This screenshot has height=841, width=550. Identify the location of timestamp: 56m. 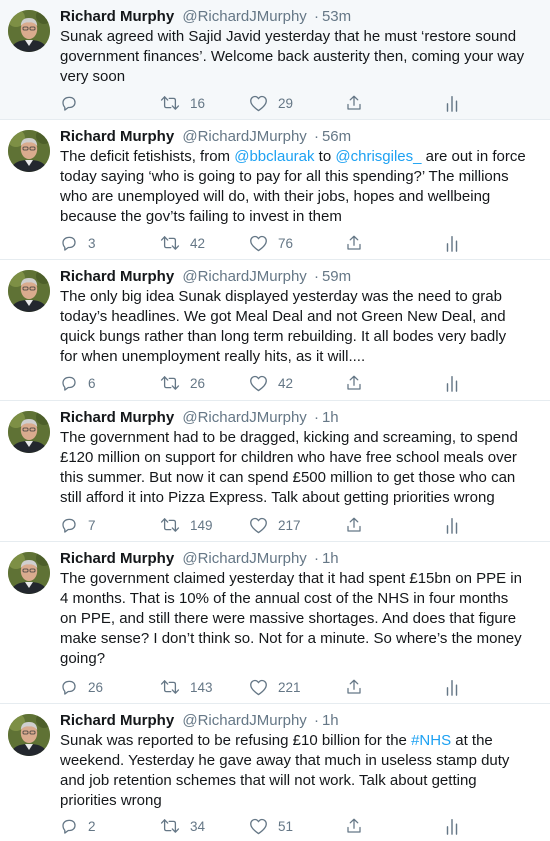
(336, 136).